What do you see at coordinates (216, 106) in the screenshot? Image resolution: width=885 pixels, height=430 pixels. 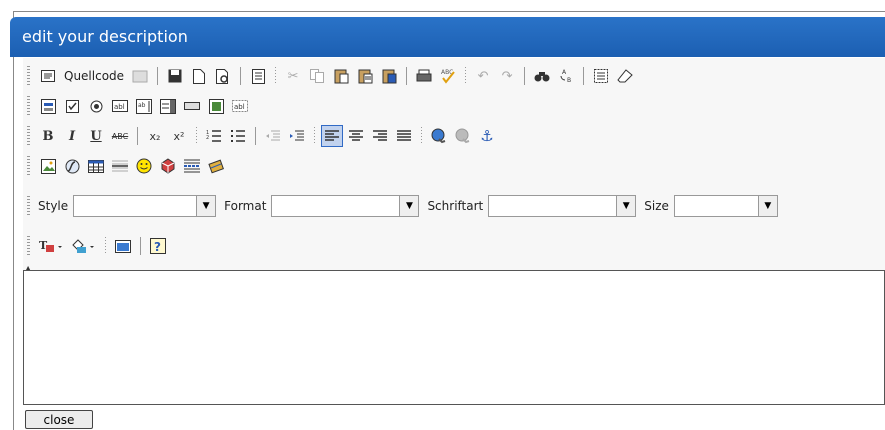 I see `image-button-icon` at bounding box center [216, 106].